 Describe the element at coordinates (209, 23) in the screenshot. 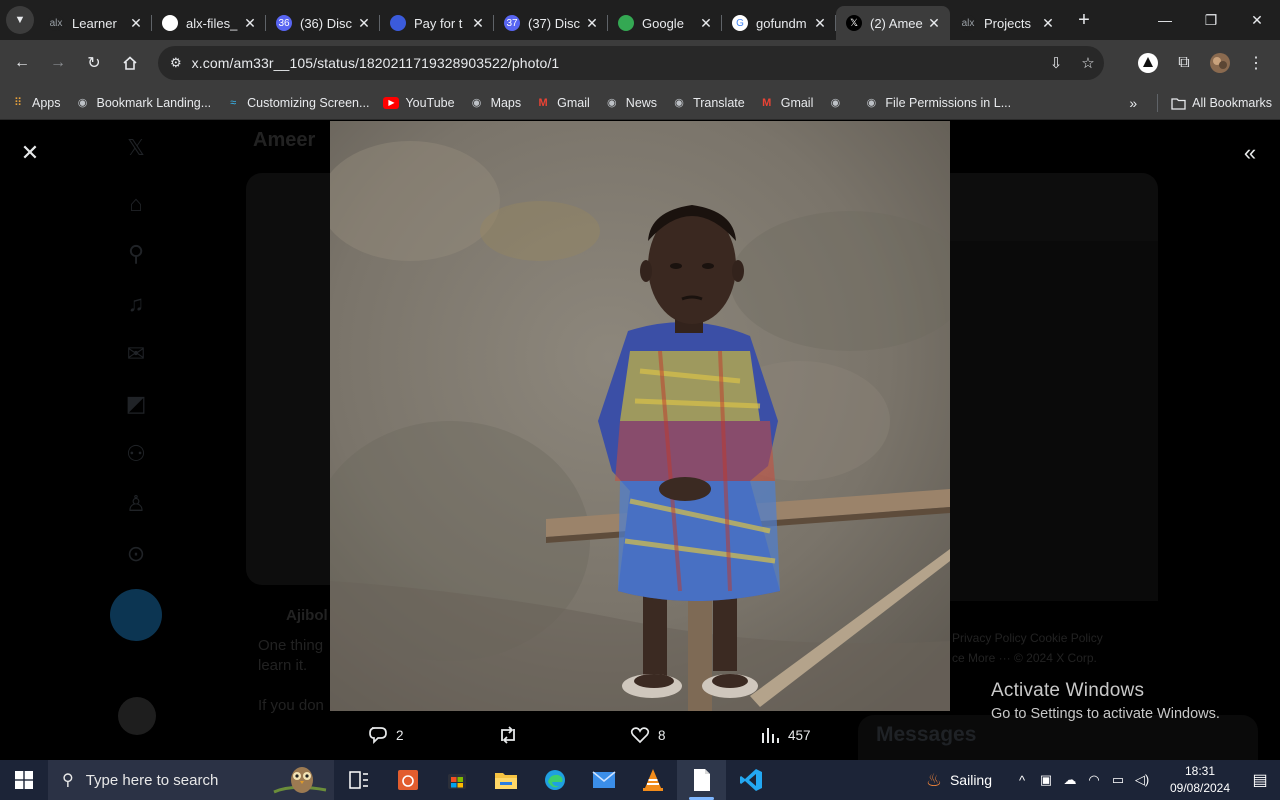

I see `tab-1: alx-files_ ✕` at that location.